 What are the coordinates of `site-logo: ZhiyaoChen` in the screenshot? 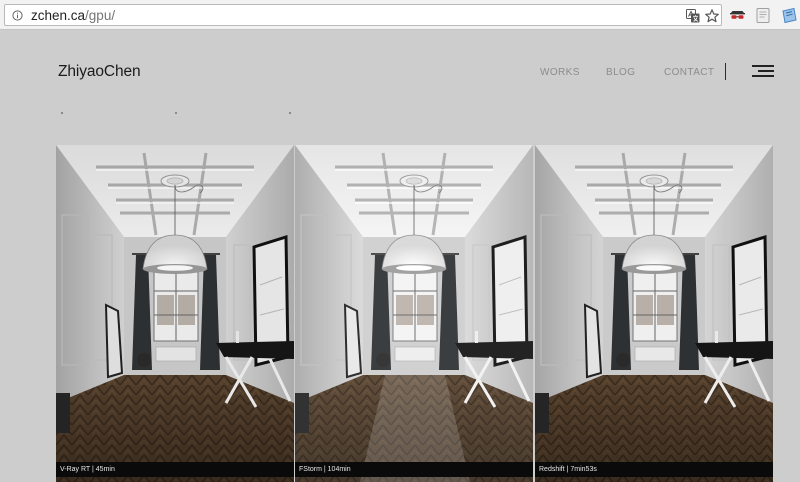 It's located at (99, 72).